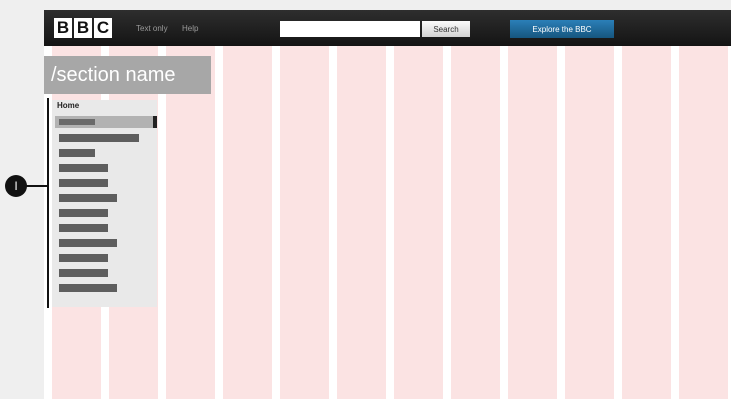  I want to click on help-link: Help, so click(190, 28).